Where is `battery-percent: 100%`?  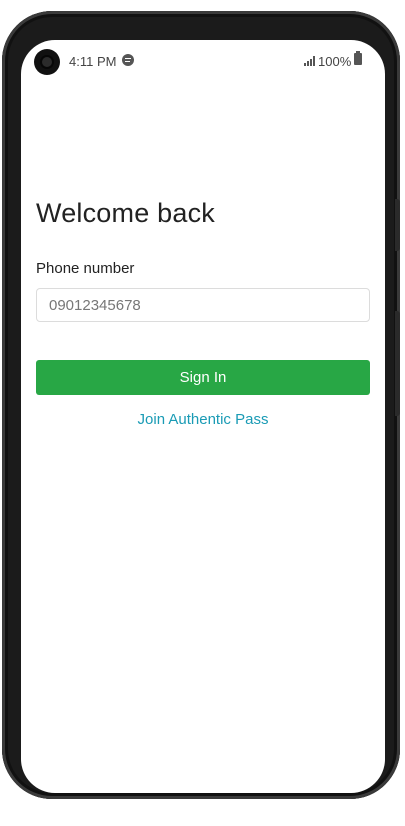 battery-percent: 100% is located at coordinates (335, 61).